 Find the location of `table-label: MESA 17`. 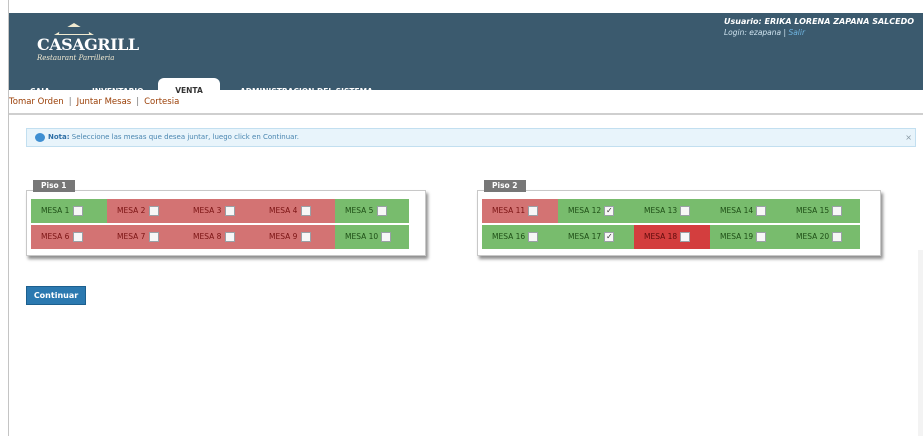

table-label: MESA 17 is located at coordinates (585, 236).